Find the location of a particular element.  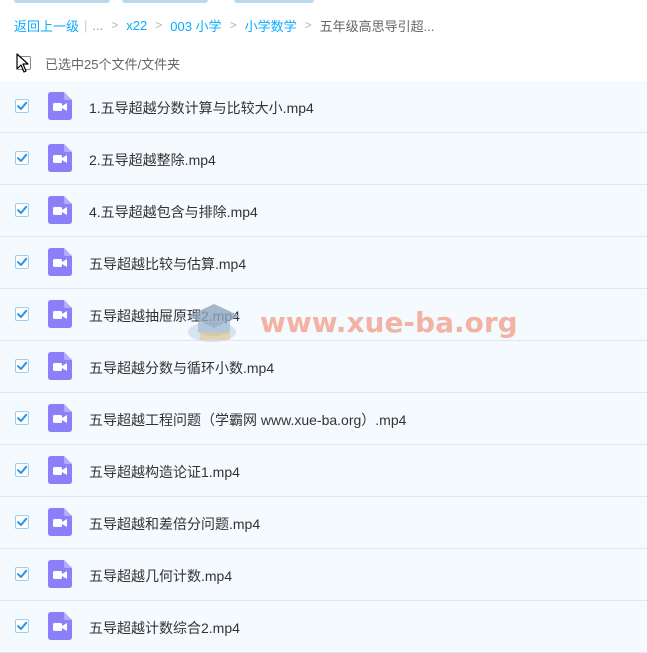

top-scroll-strip is located at coordinates (323, 2).